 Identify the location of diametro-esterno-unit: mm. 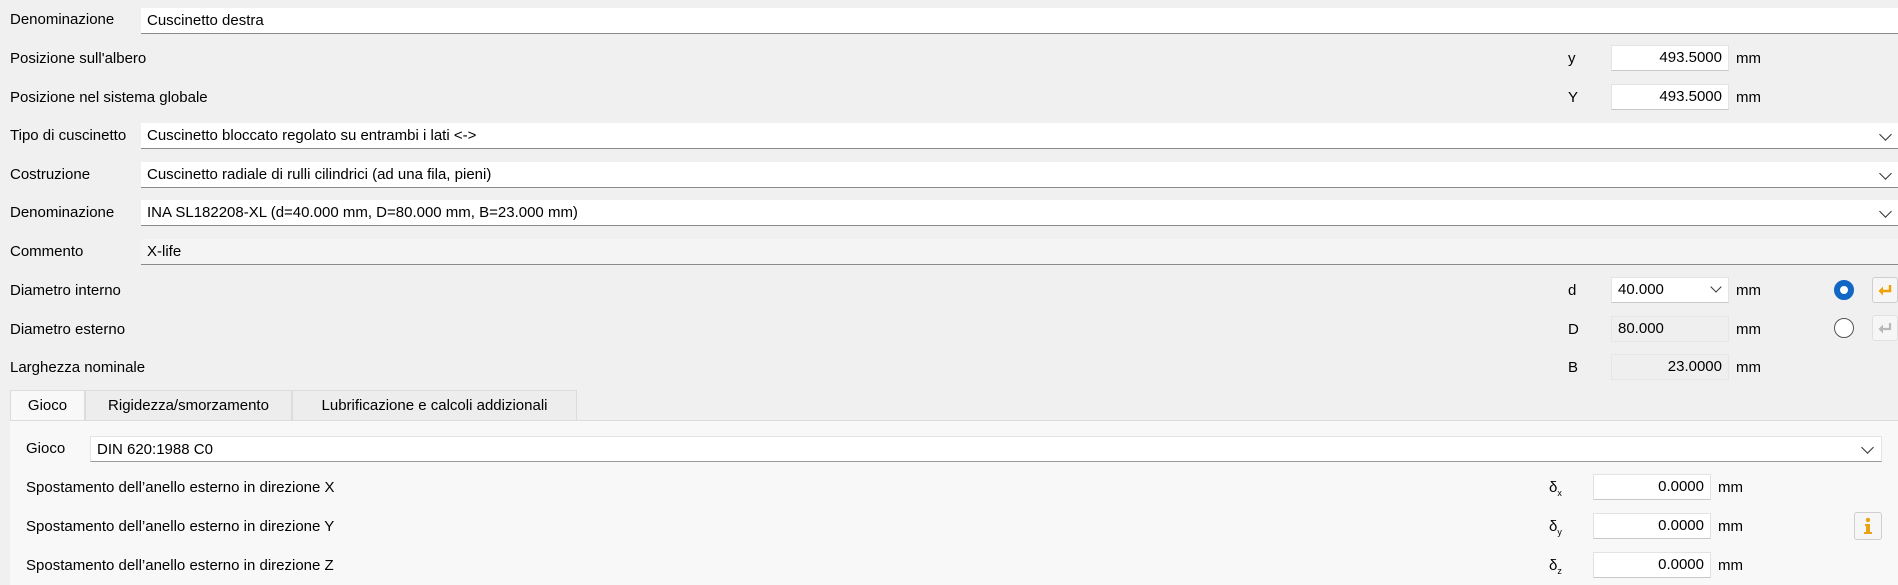
(1748, 329).